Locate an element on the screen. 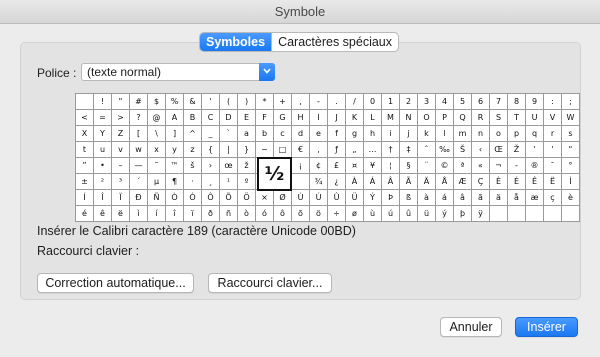 The image size is (600, 357). symbol-cell: Í is located at coordinates (84, 197).